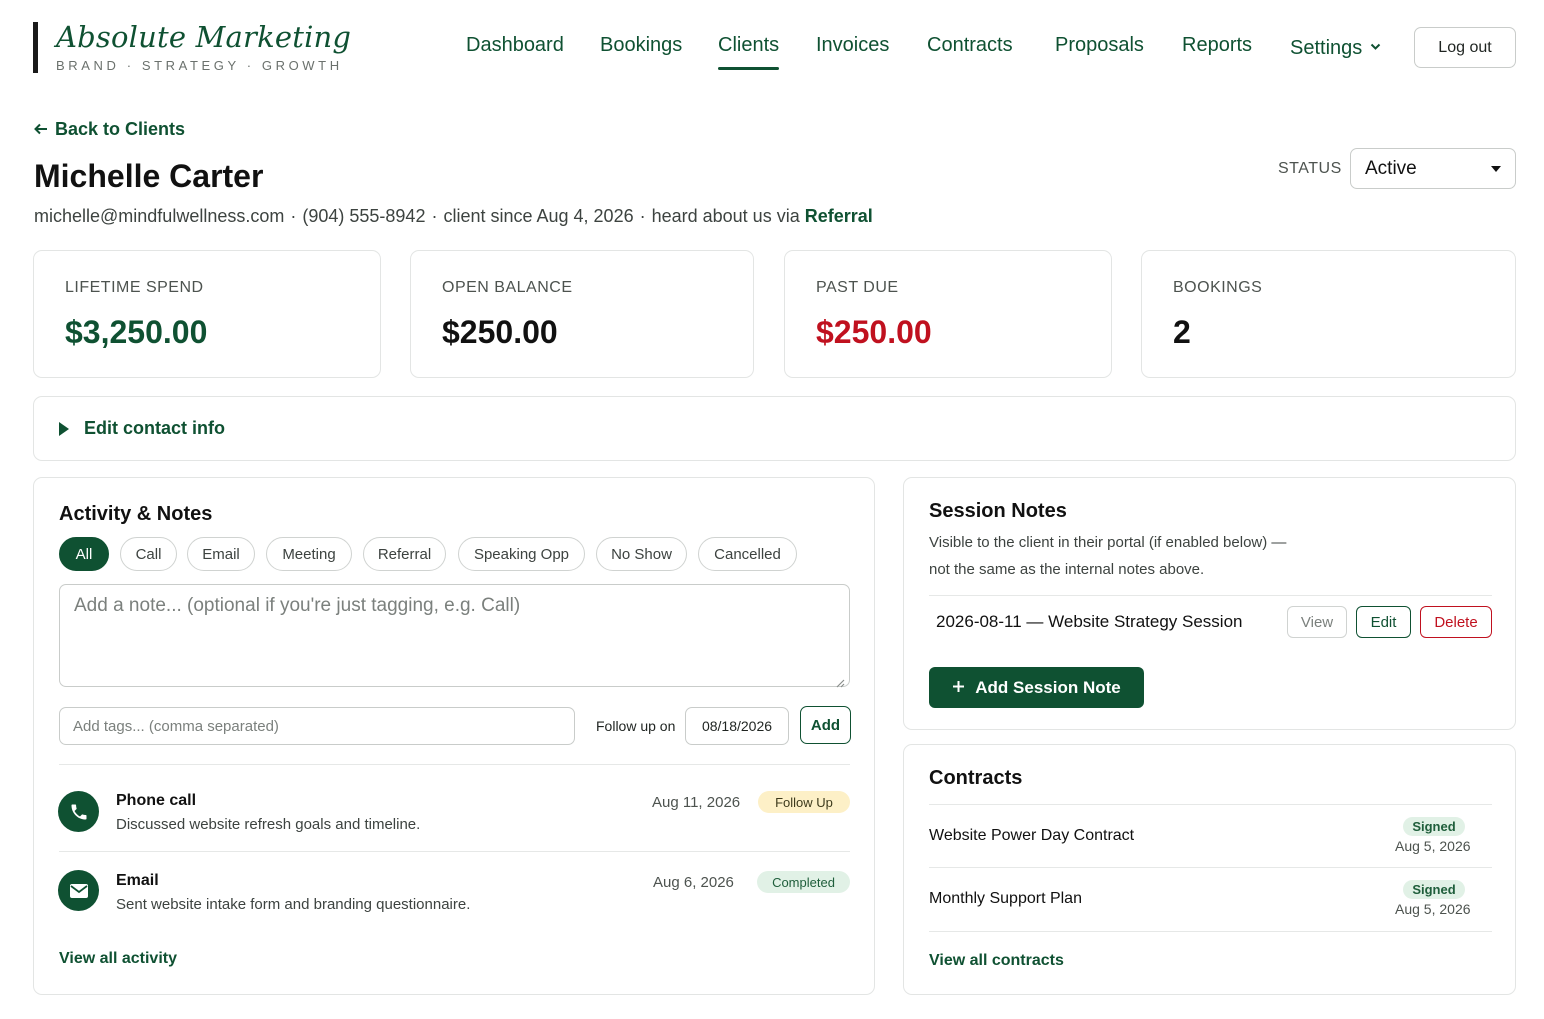 This screenshot has height=1019, width=1544. I want to click on view-note-button: View, so click(1317, 622).